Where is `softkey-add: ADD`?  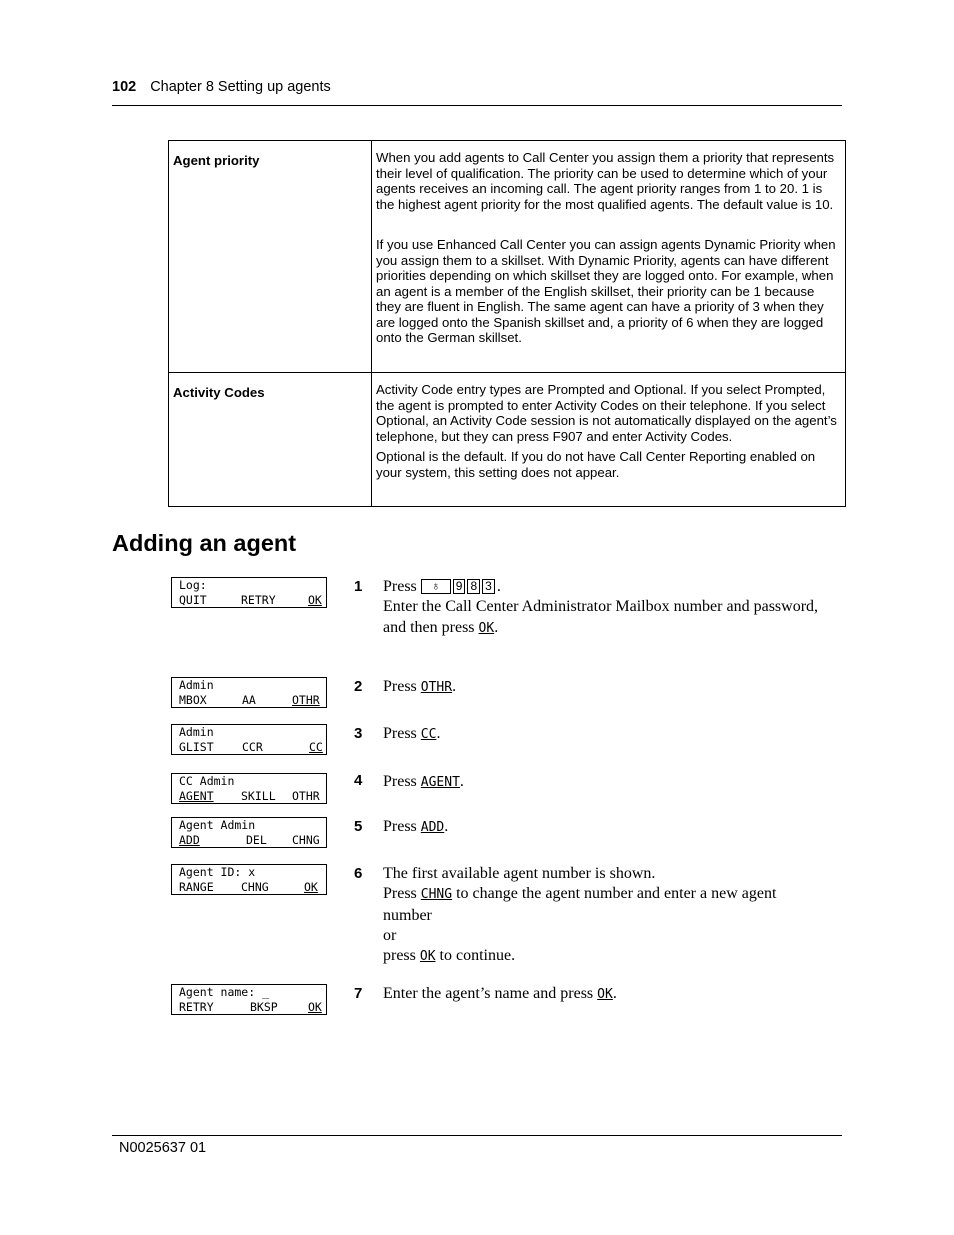
softkey-add: ADD is located at coordinates (189, 840).